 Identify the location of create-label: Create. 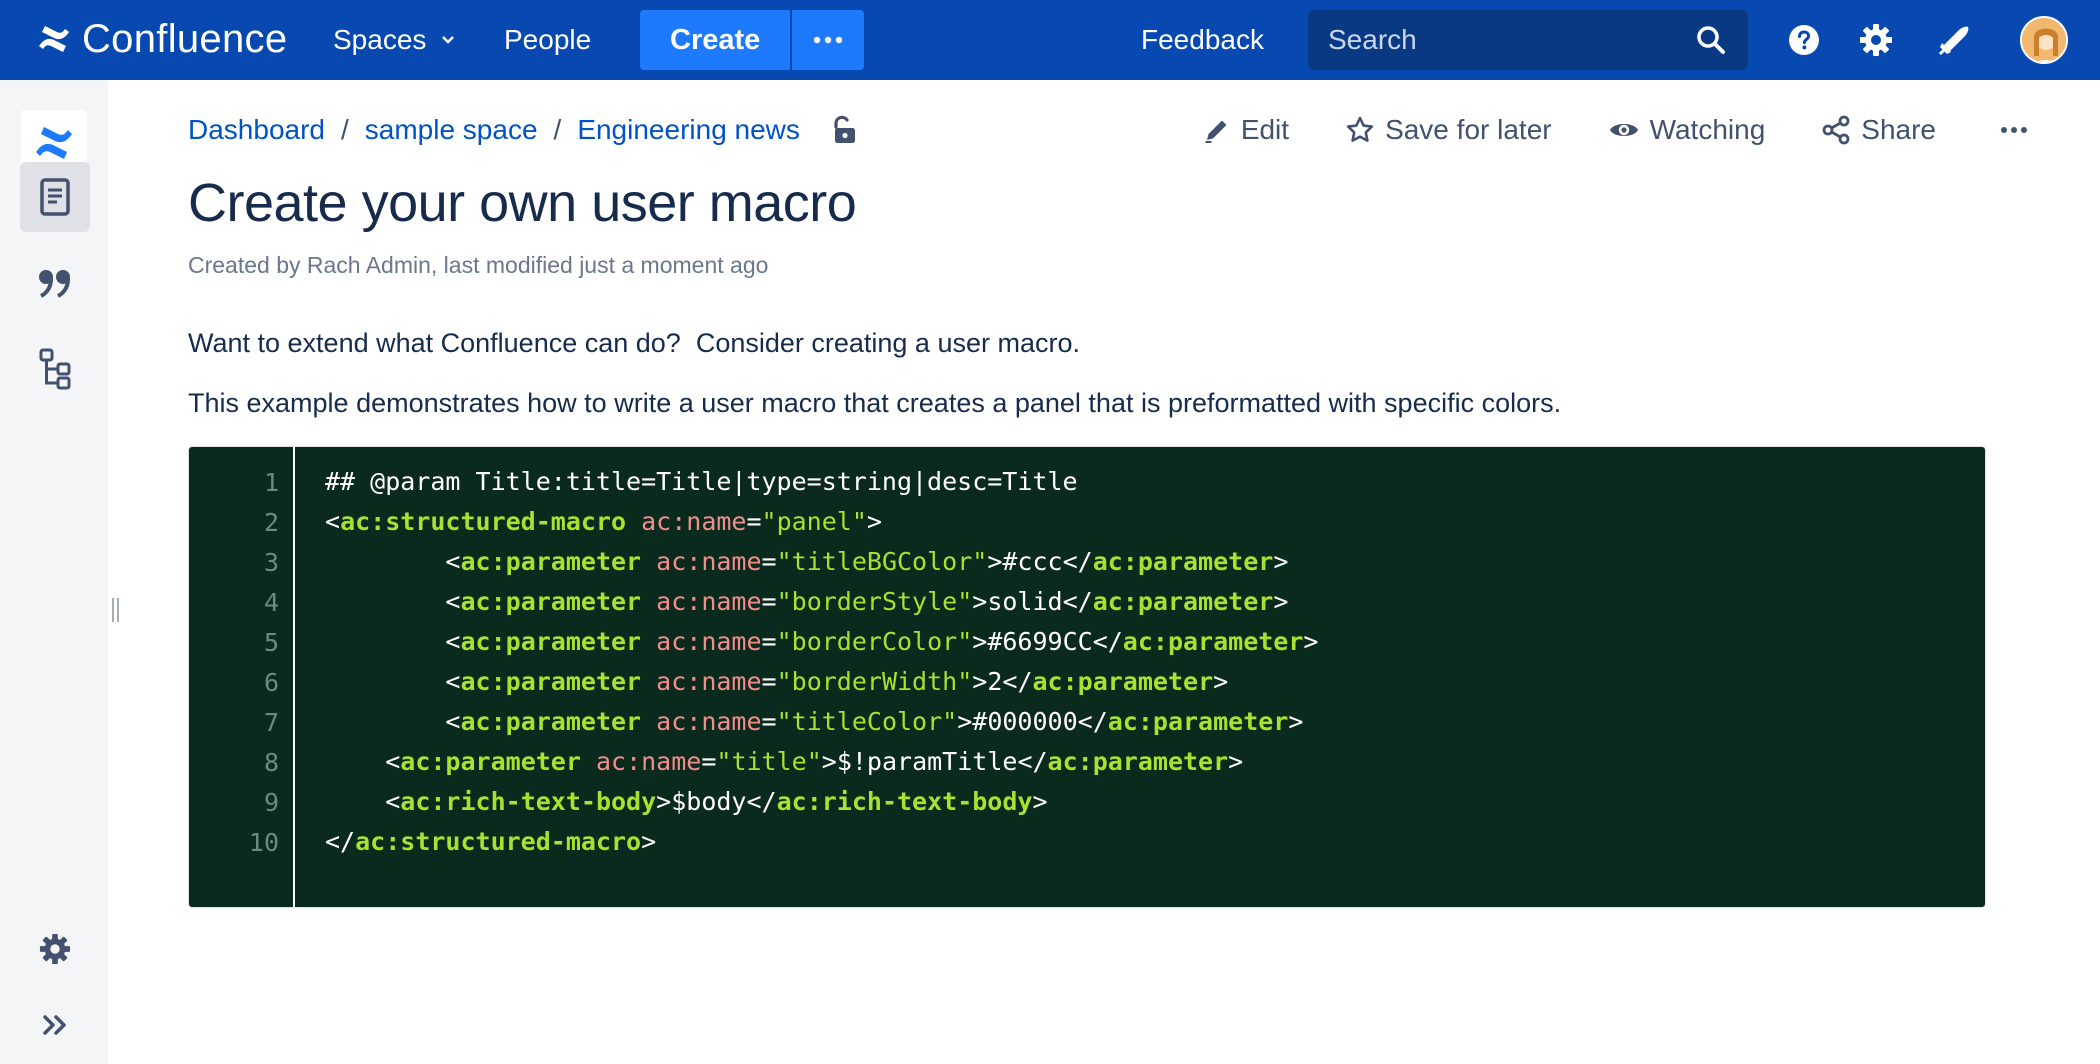
(715, 39).